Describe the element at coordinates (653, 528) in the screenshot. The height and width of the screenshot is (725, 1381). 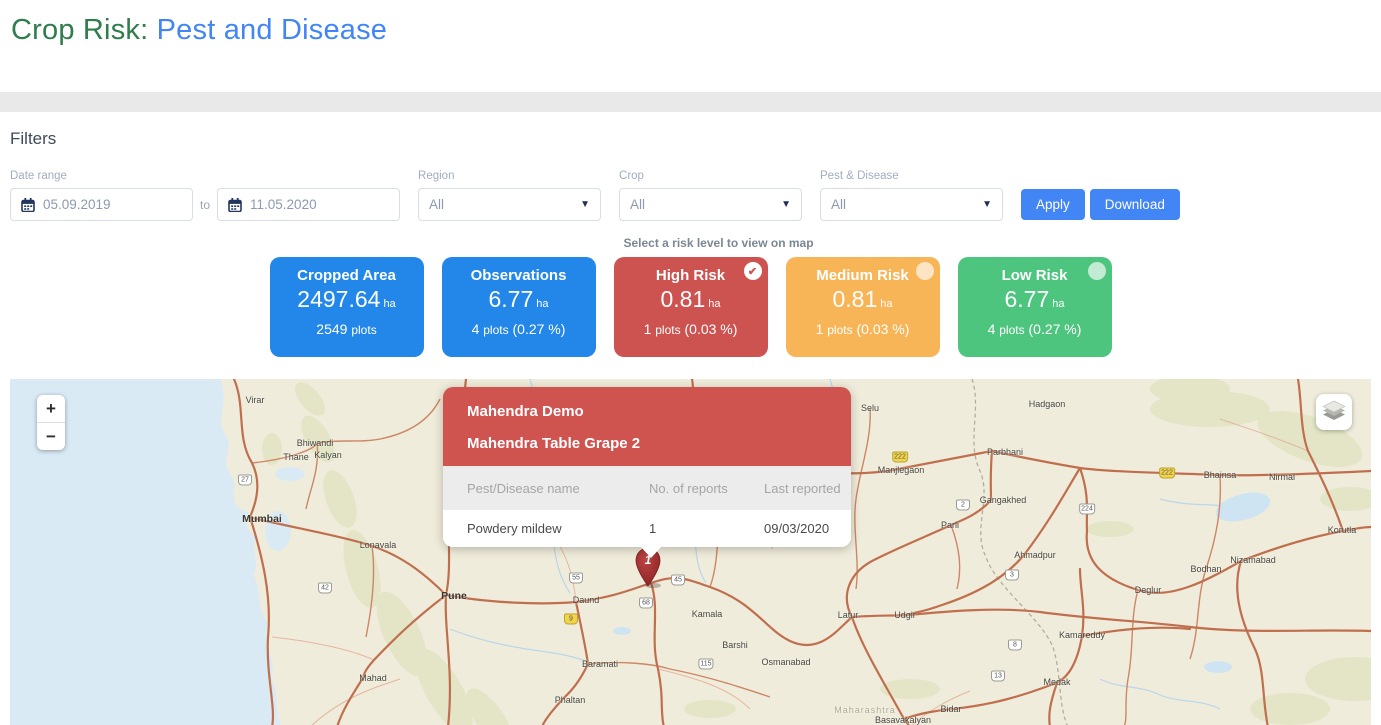
I see `popup-cell: 1` at that location.